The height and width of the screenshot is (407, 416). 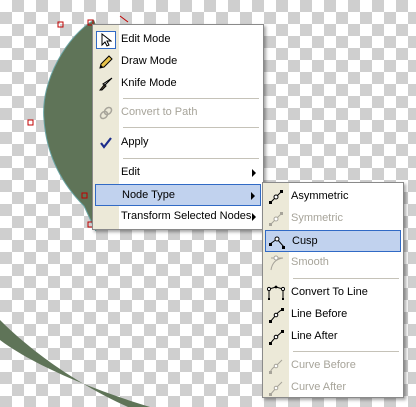 What do you see at coordinates (75, 363) in the screenshot?
I see `stem-shape` at bounding box center [75, 363].